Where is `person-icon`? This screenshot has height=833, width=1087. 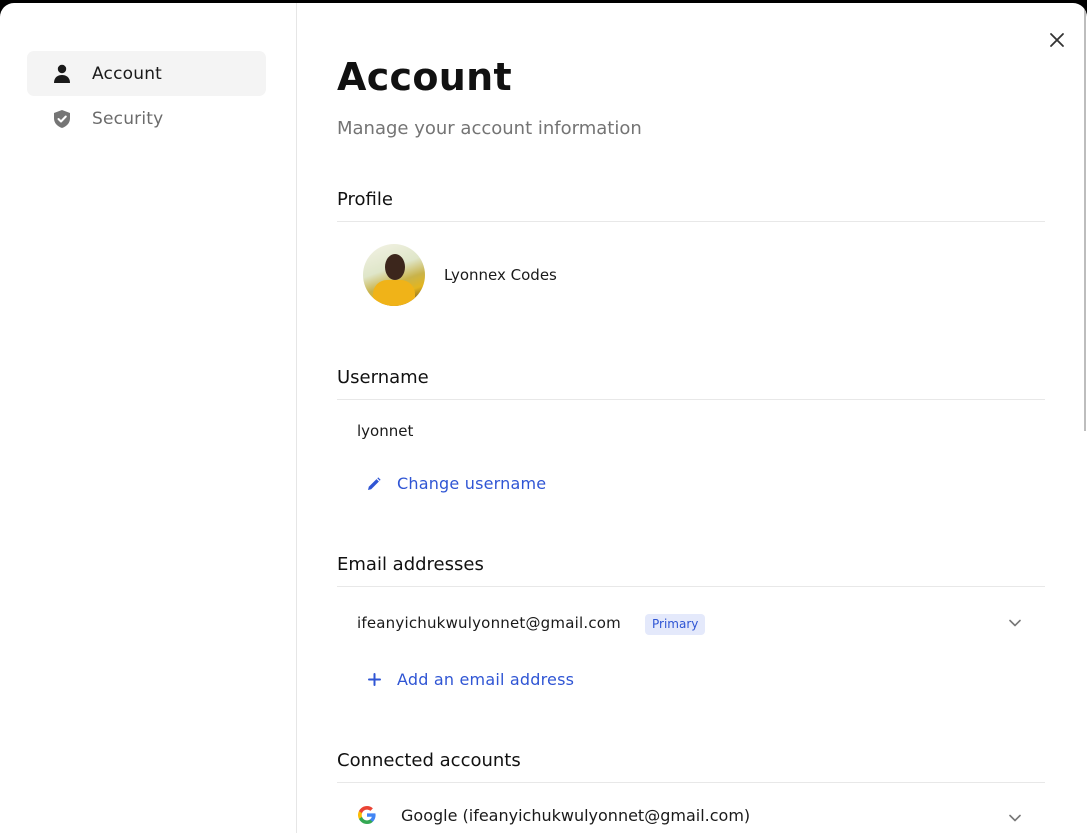 person-icon is located at coordinates (62, 74).